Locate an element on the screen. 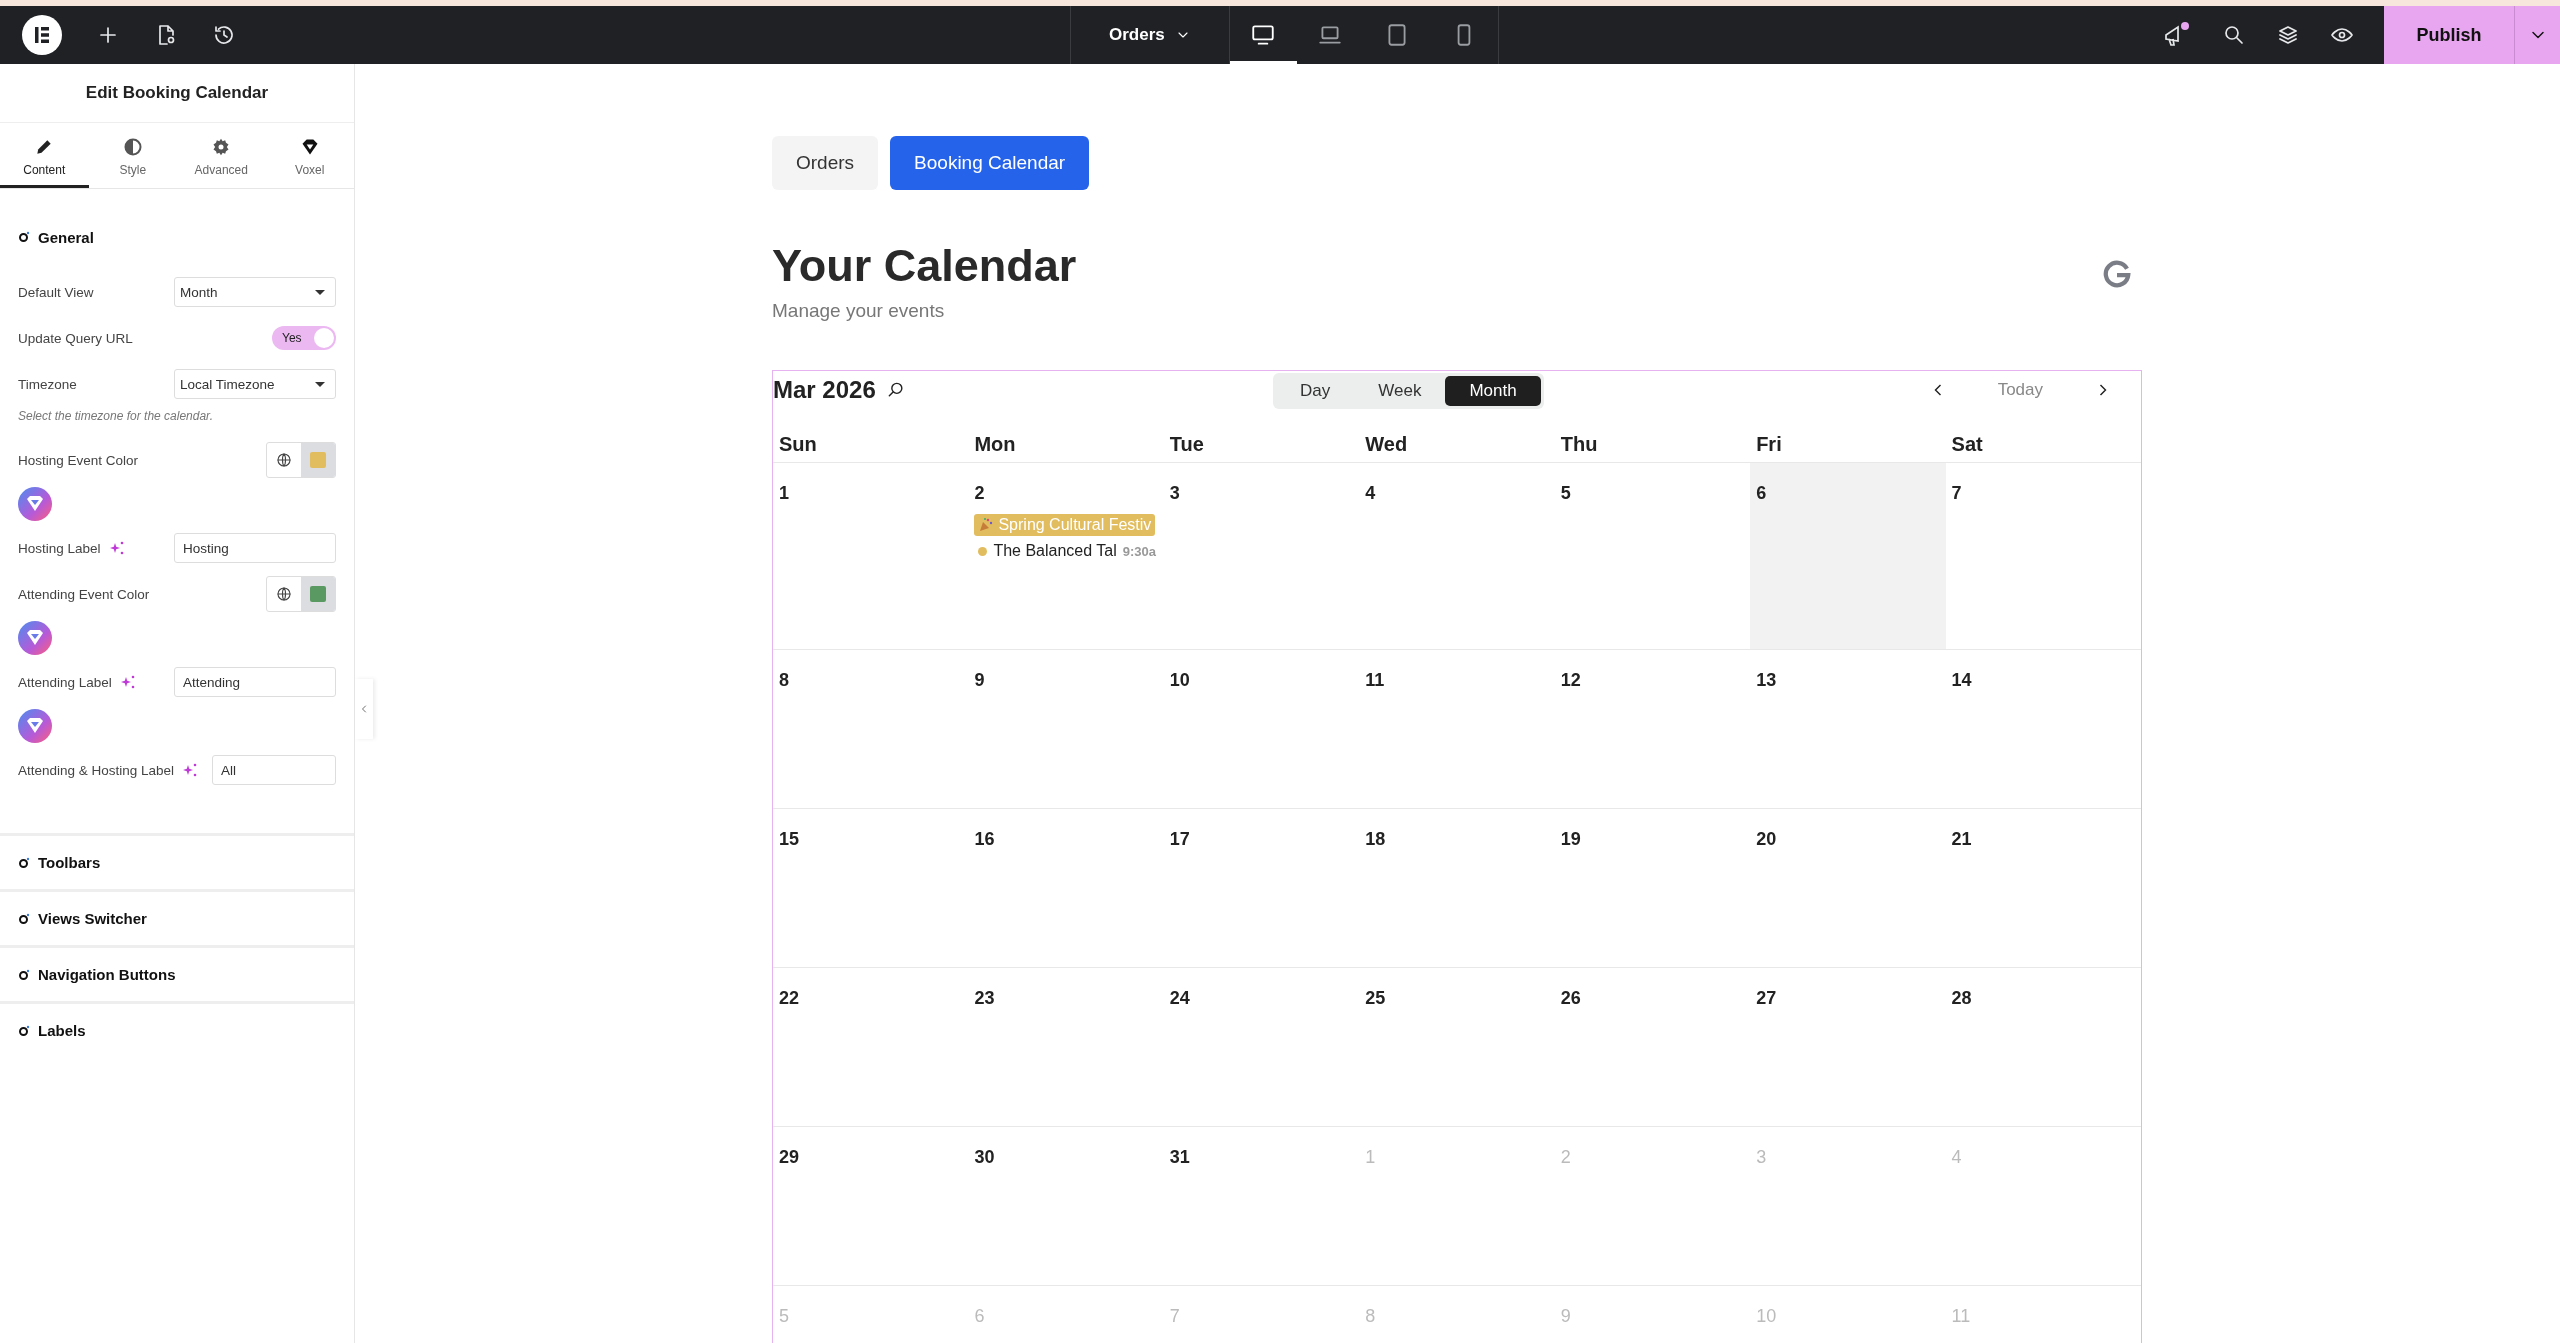 Image resolution: width=2560 pixels, height=1343 pixels. contrast-icon is located at coordinates (132, 147).